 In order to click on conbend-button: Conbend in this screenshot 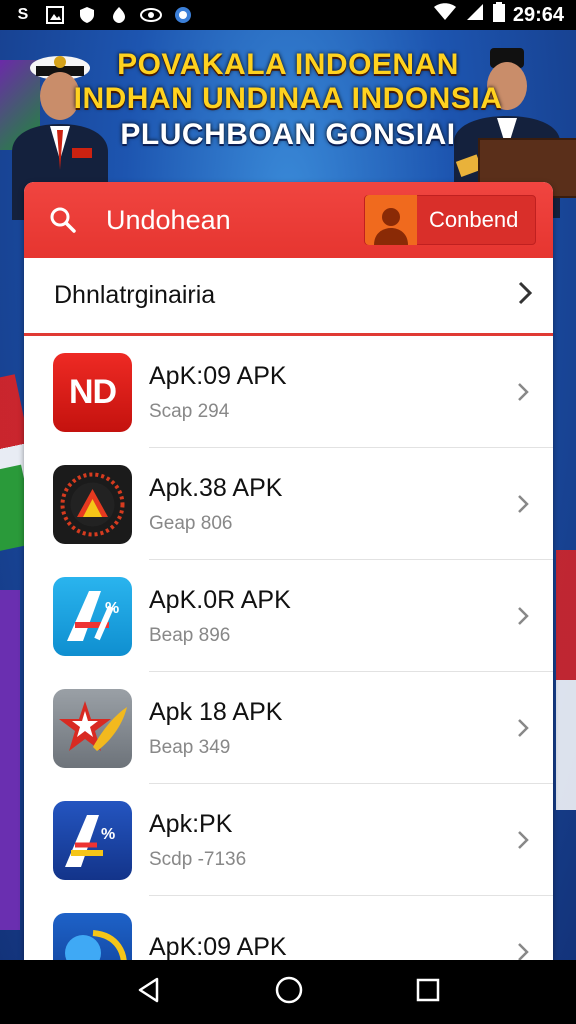, I will do `click(450, 220)`.